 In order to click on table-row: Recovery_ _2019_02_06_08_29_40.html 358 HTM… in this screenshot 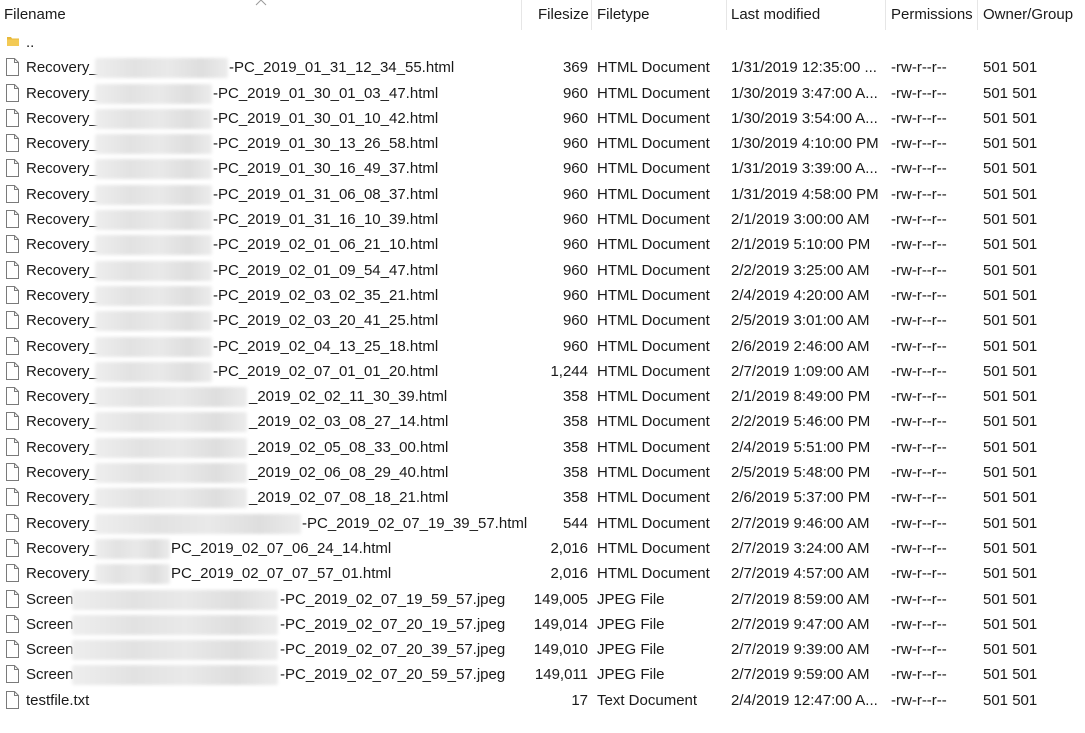, I will do `click(542, 472)`.